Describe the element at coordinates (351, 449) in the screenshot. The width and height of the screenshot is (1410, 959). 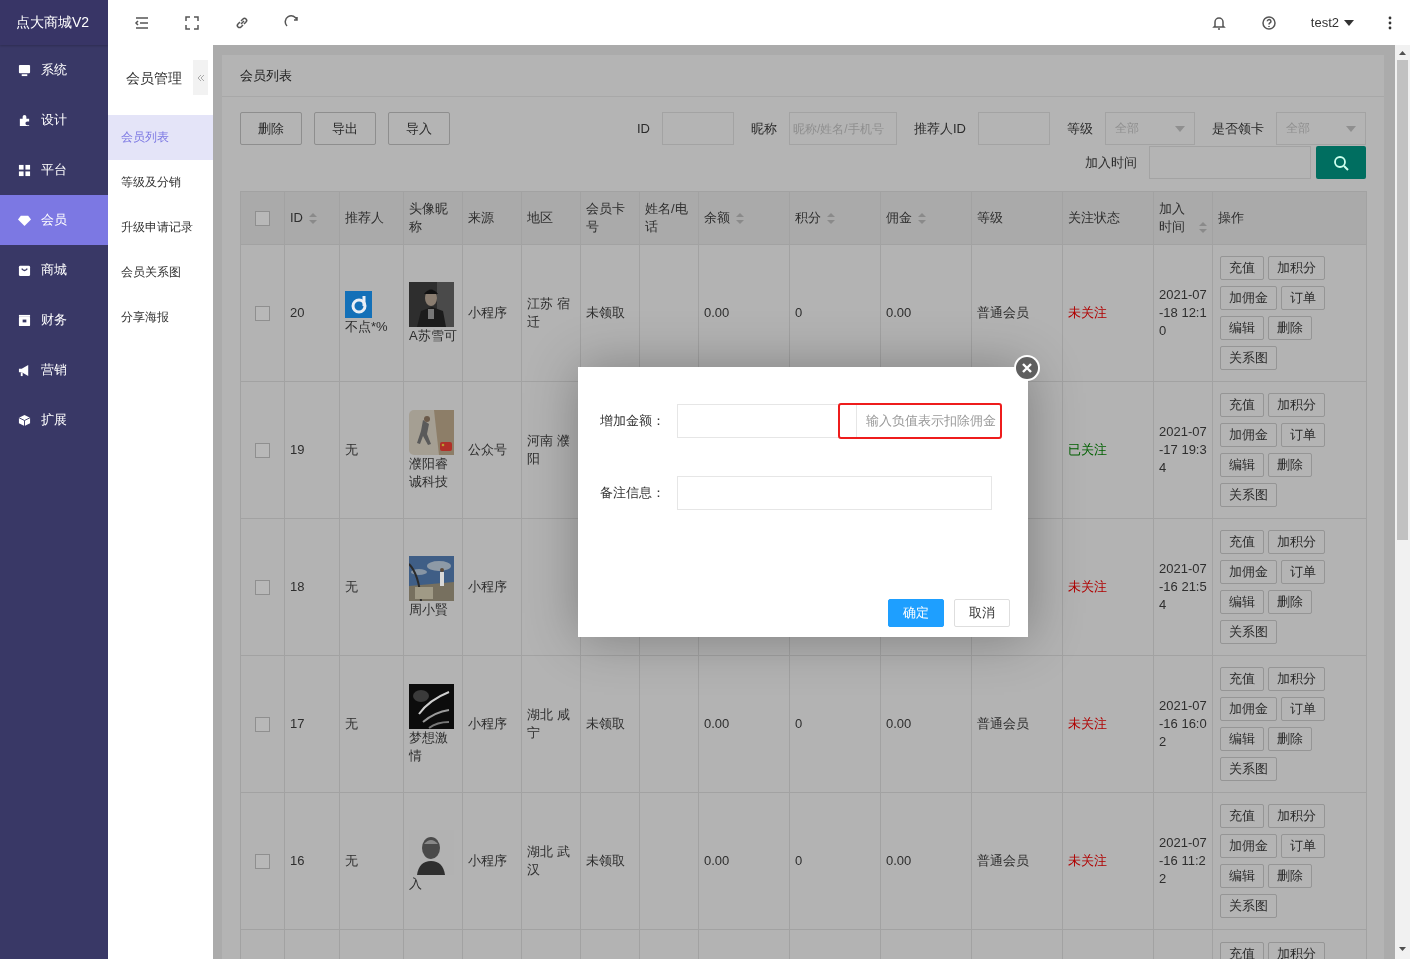
I see `referrer-cell: 无` at that location.